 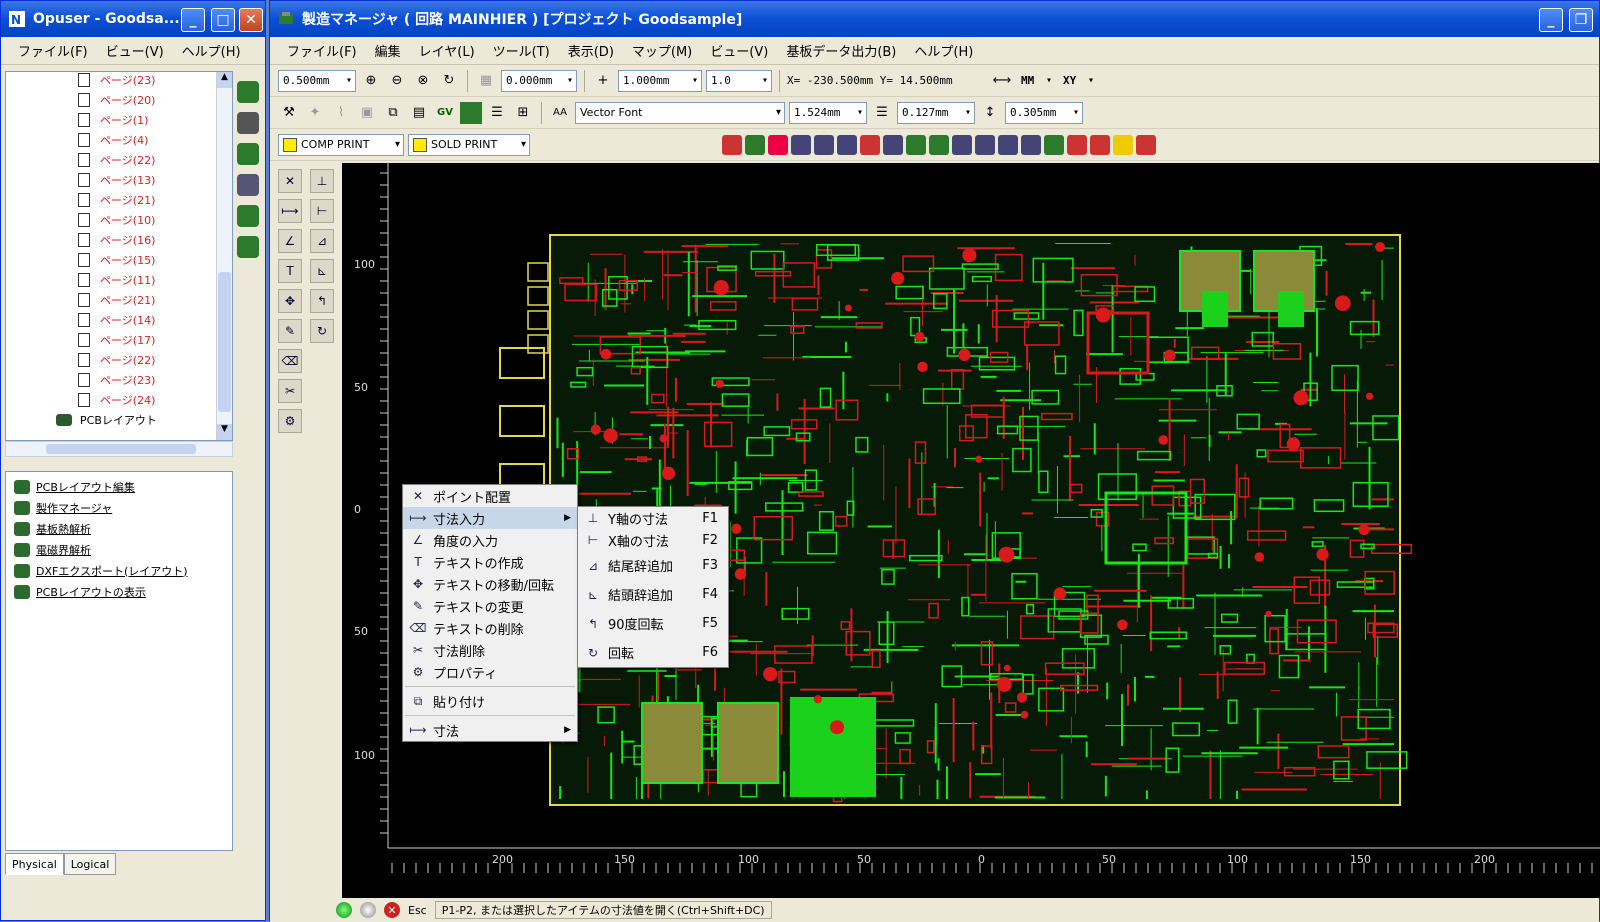 I want to click on main-menu-item: 編集, so click(x=388, y=50).